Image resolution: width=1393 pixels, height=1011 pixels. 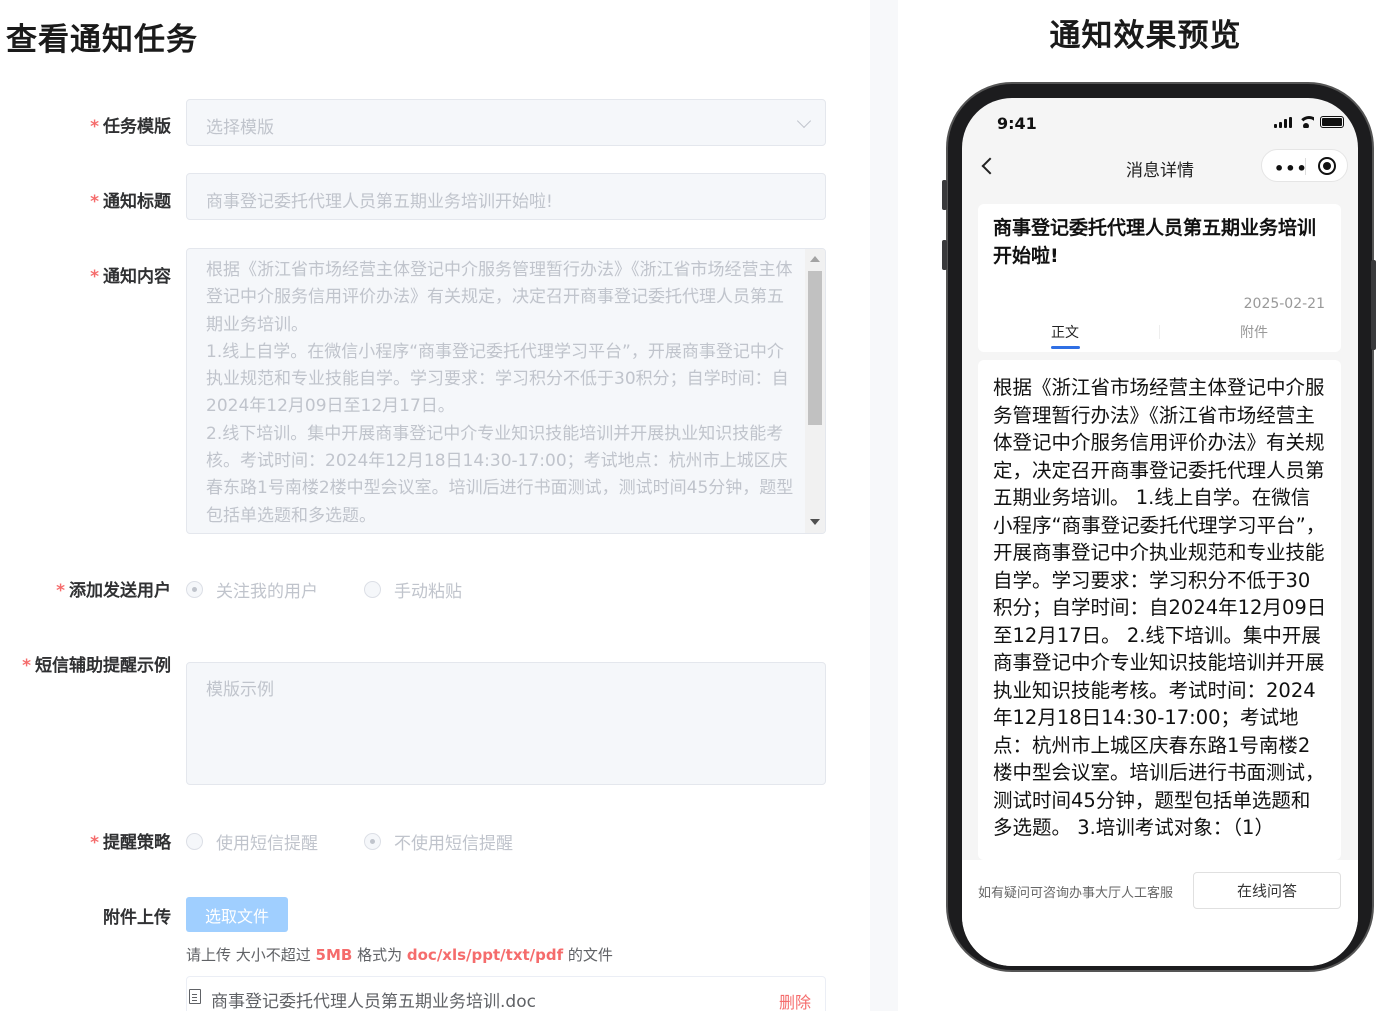 I want to click on miniprogram-capsule: •••, so click(x=1304, y=165).